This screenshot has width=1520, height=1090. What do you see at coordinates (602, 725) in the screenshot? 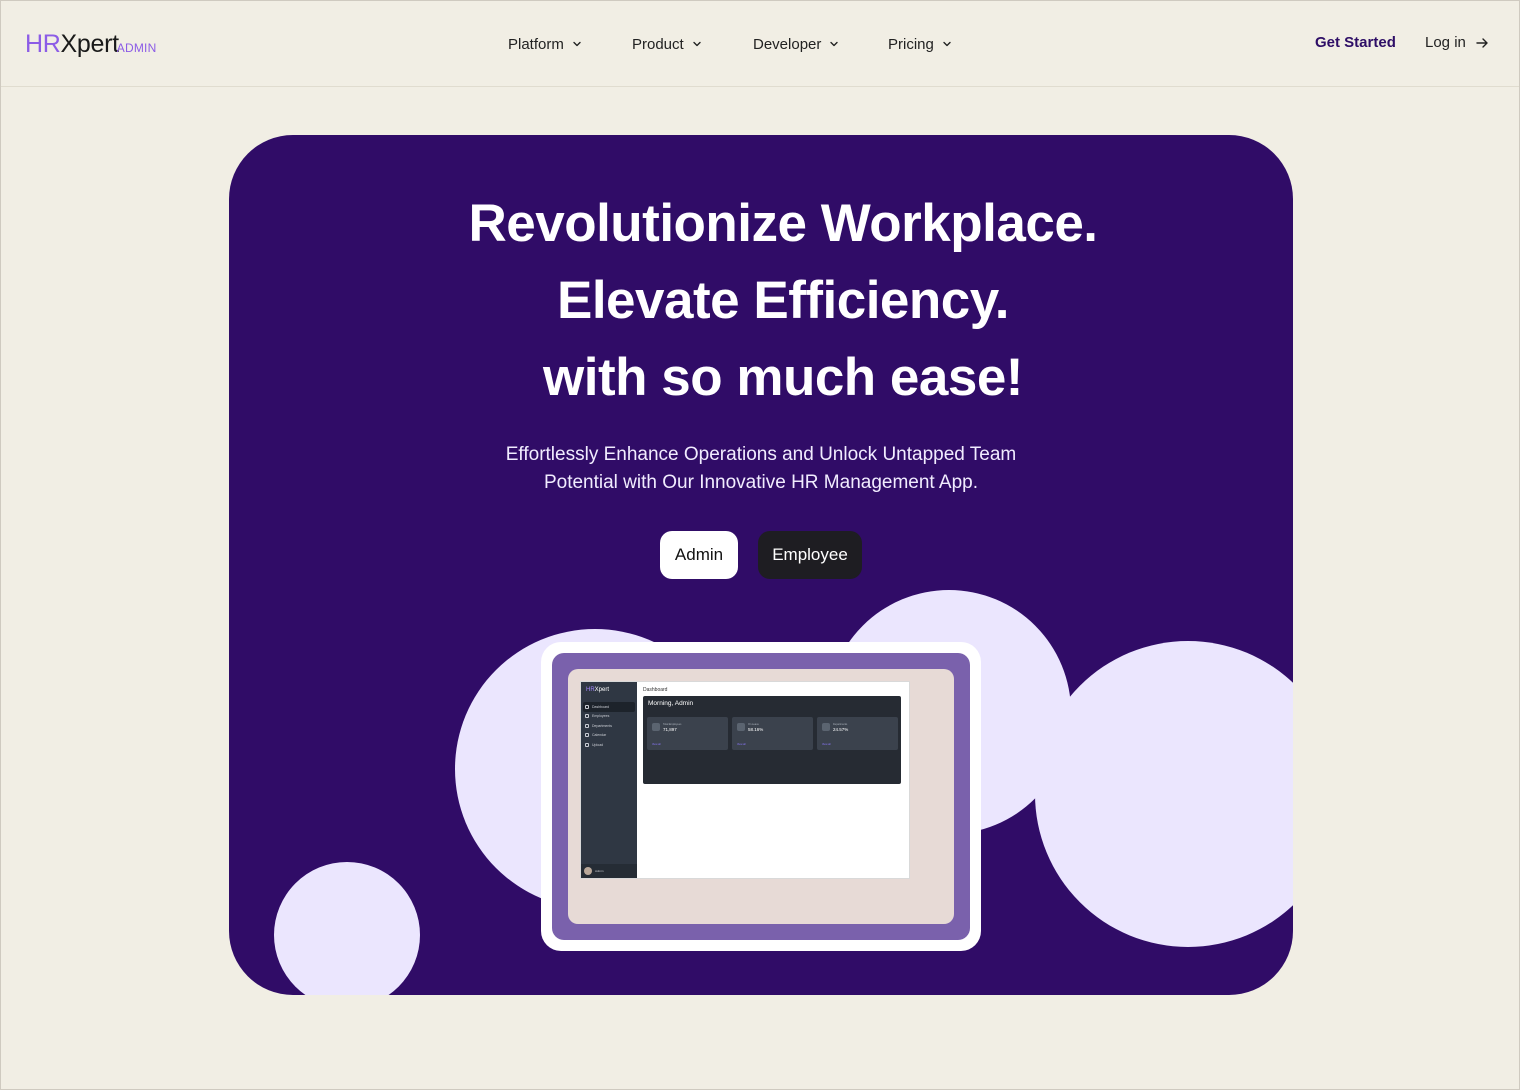
I see `preview-menu-label: Departments` at bounding box center [602, 725].